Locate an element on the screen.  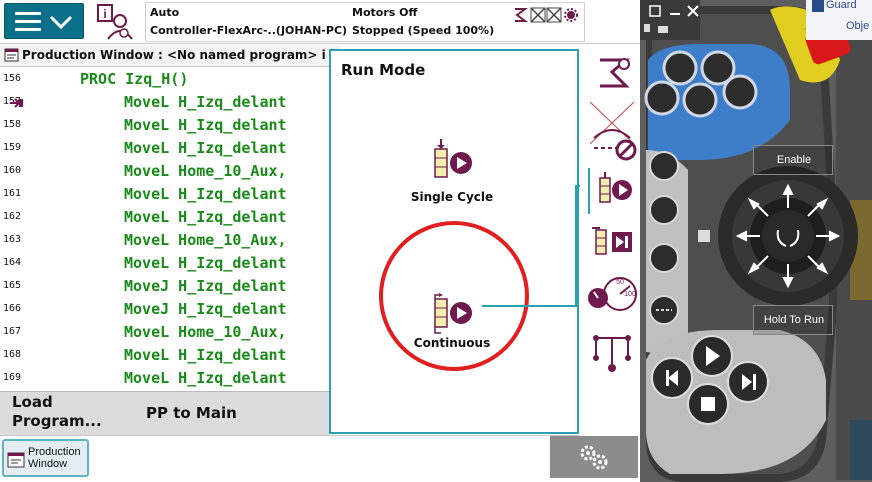
code-line: 160 MoveL Home_10_Aux, is located at coordinates (165, 171).